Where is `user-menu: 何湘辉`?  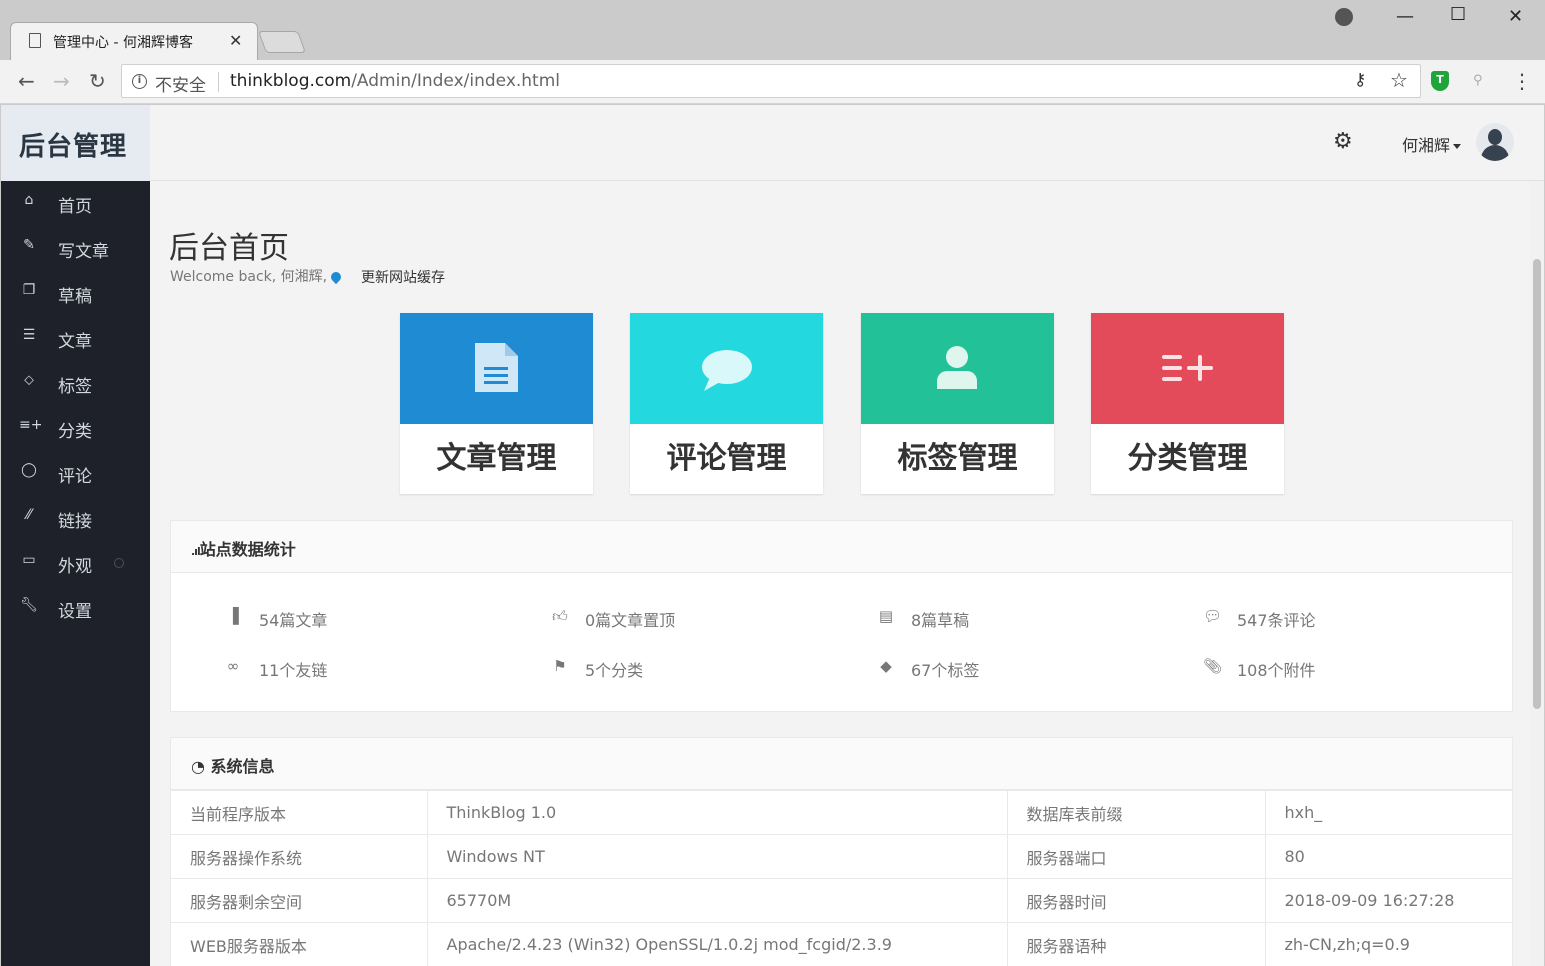
user-menu: 何湘辉 is located at coordinates (1432, 144).